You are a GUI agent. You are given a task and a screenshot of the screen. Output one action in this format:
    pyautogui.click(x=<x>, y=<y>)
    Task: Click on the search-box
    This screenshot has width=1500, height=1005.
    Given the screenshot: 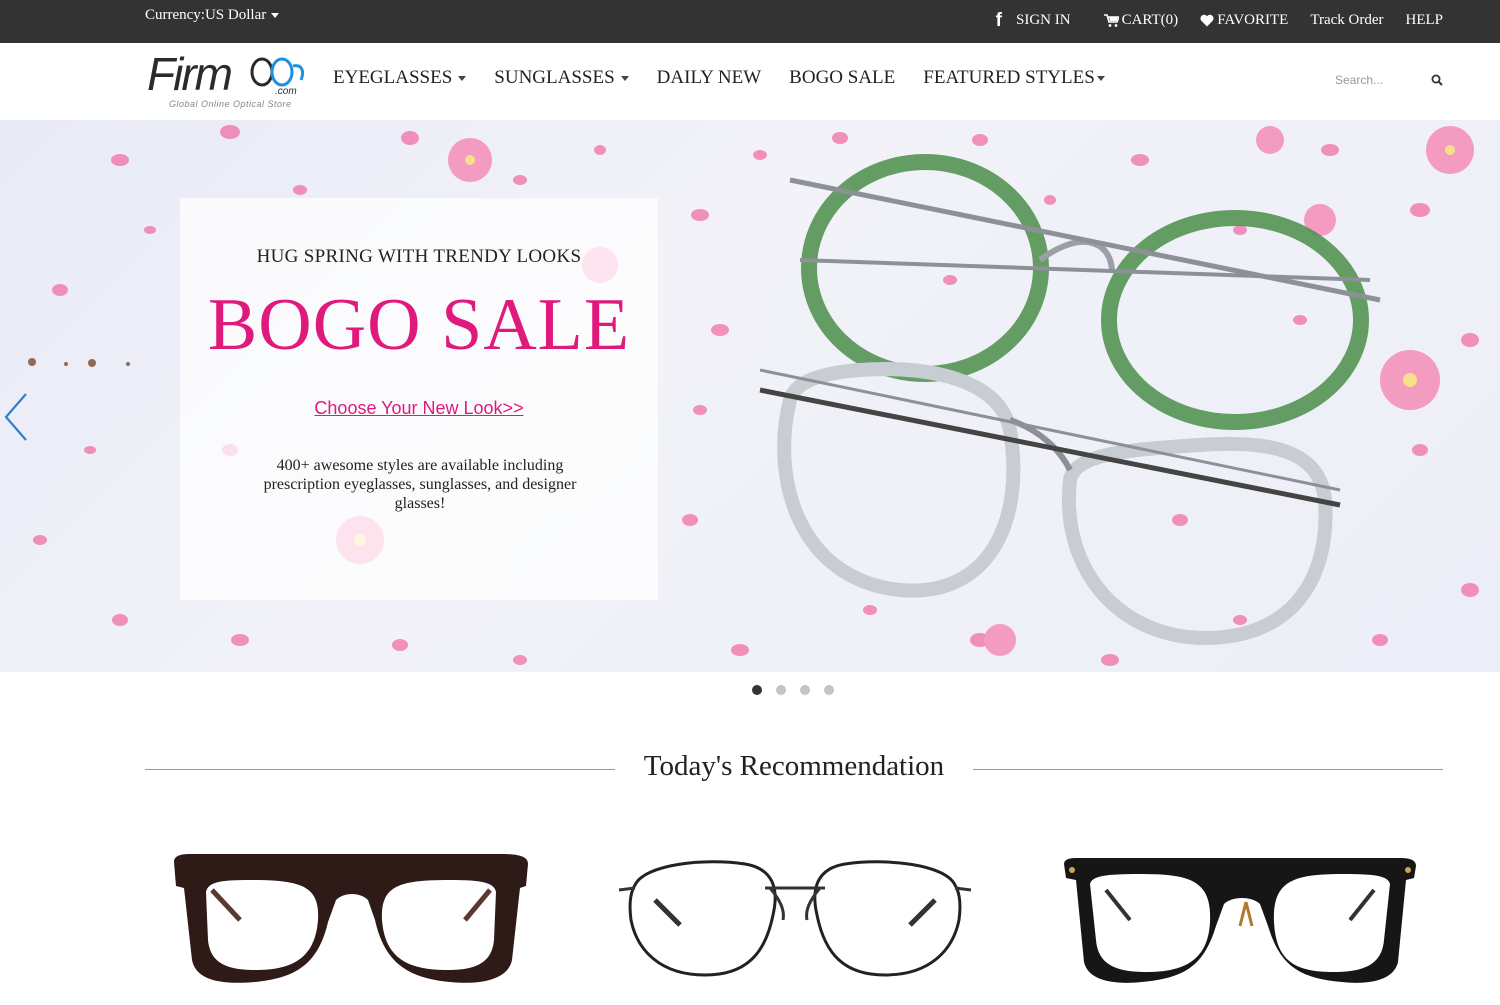 What is the action you would take?
    pyautogui.click(x=1390, y=81)
    